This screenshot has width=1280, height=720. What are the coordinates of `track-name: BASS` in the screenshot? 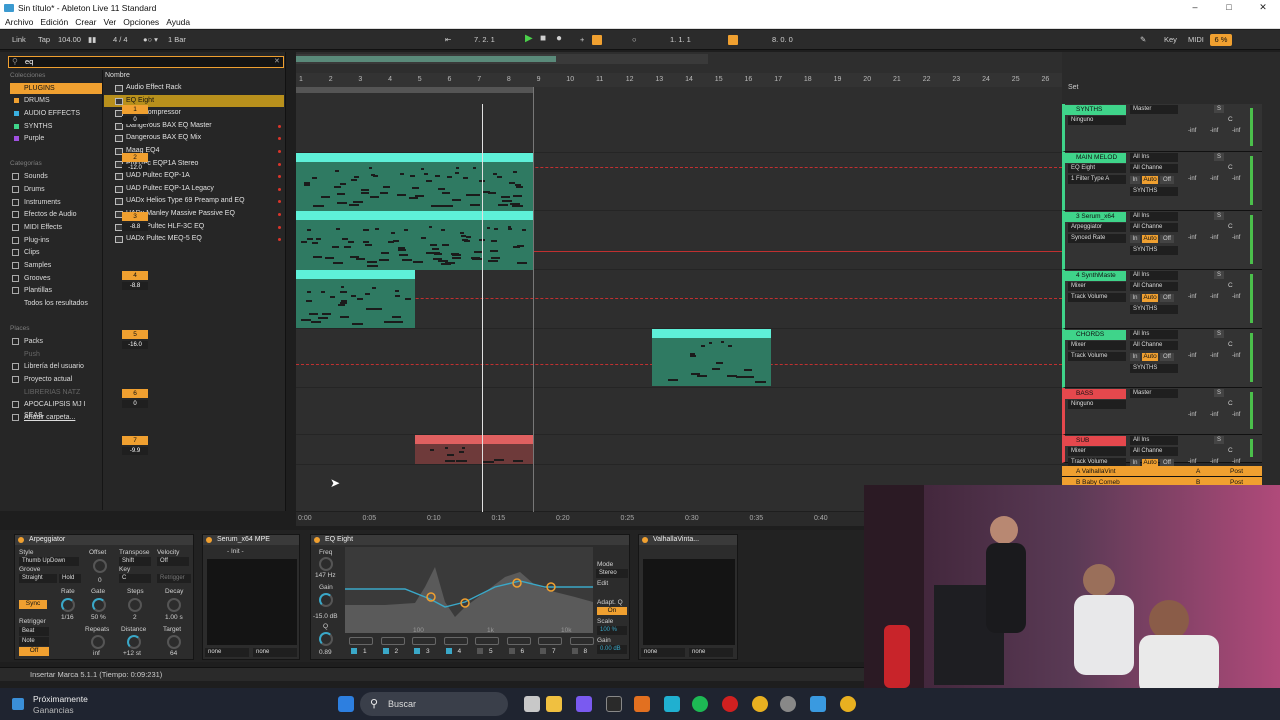 It's located at (1095, 394).